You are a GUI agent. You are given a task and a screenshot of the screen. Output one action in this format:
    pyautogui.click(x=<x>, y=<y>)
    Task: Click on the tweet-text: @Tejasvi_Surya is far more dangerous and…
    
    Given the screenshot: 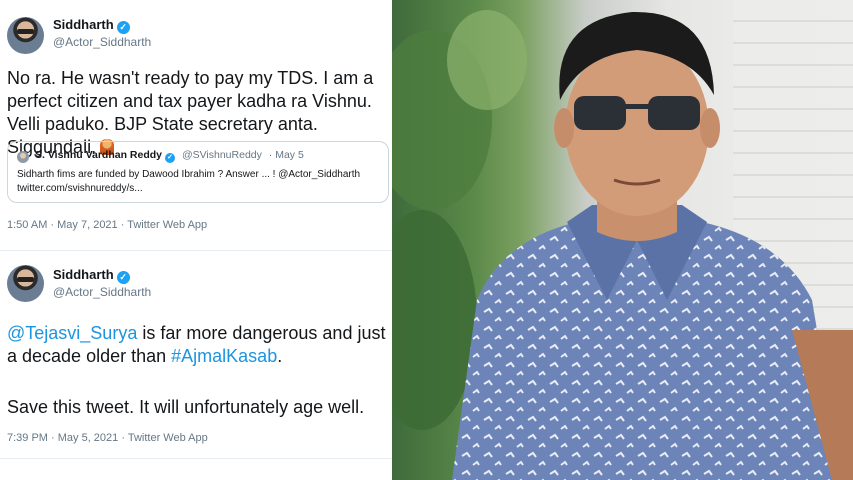 What is the action you would take?
    pyautogui.click(x=197, y=345)
    